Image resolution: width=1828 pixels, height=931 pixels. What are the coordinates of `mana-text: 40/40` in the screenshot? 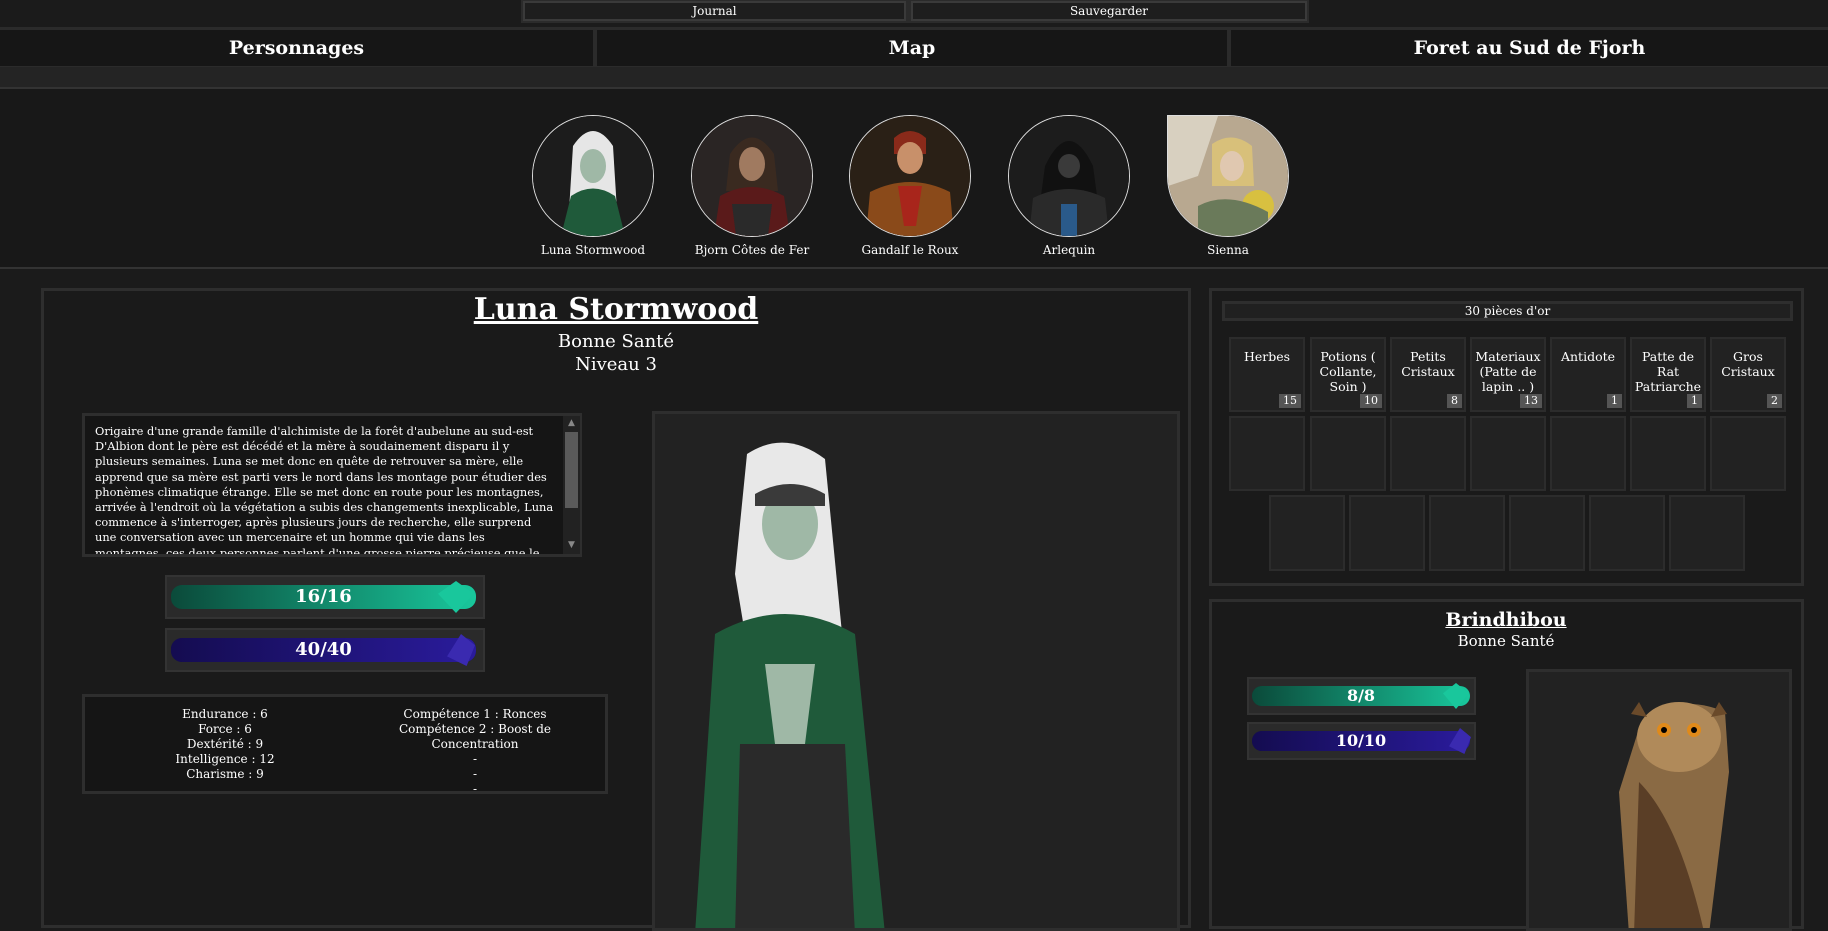 It's located at (323, 649).